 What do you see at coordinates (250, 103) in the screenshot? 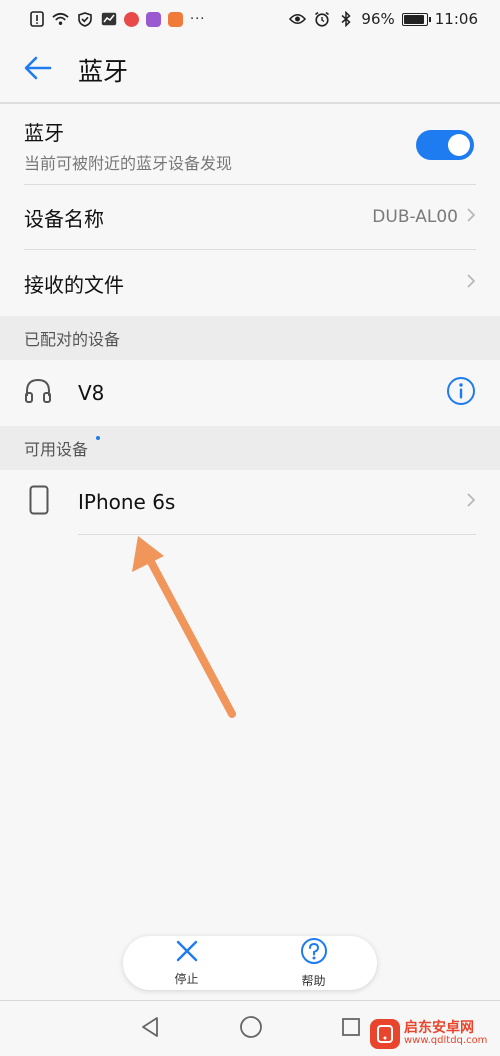
I see `toolbar-divider` at bounding box center [250, 103].